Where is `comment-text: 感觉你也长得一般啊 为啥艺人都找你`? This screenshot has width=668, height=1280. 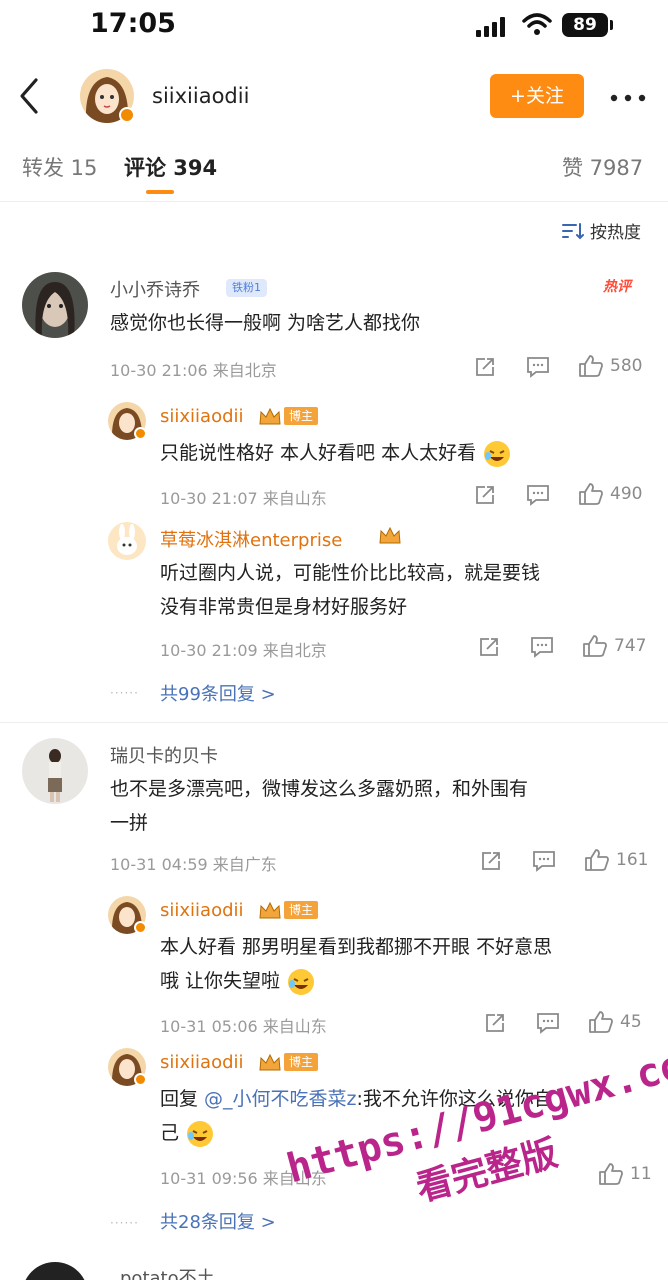 comment-text: 感觉你也长得一般啊 为啥艺人都找你 is located at coordinates (265, 323).